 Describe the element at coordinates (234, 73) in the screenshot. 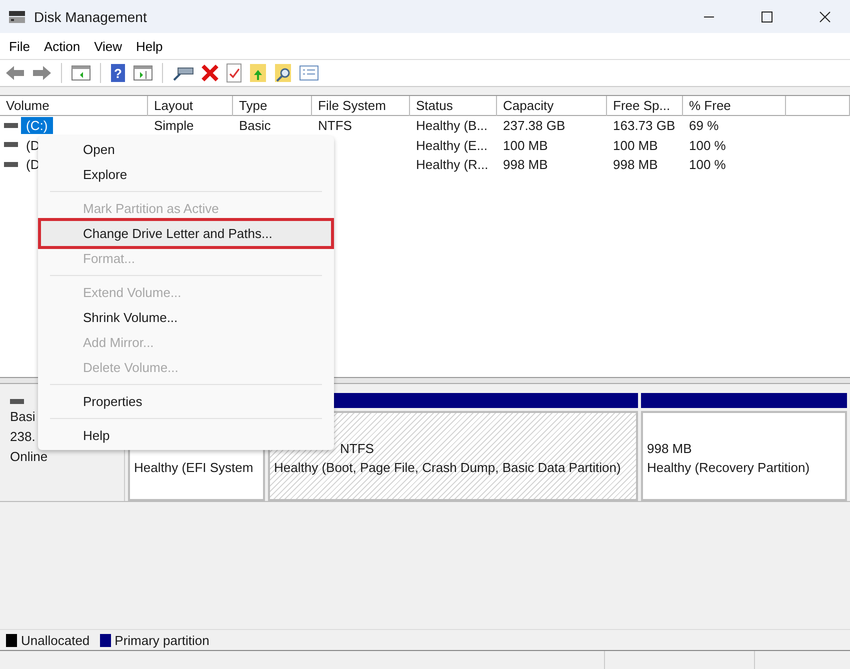

I see `checklist-icon` at that location.